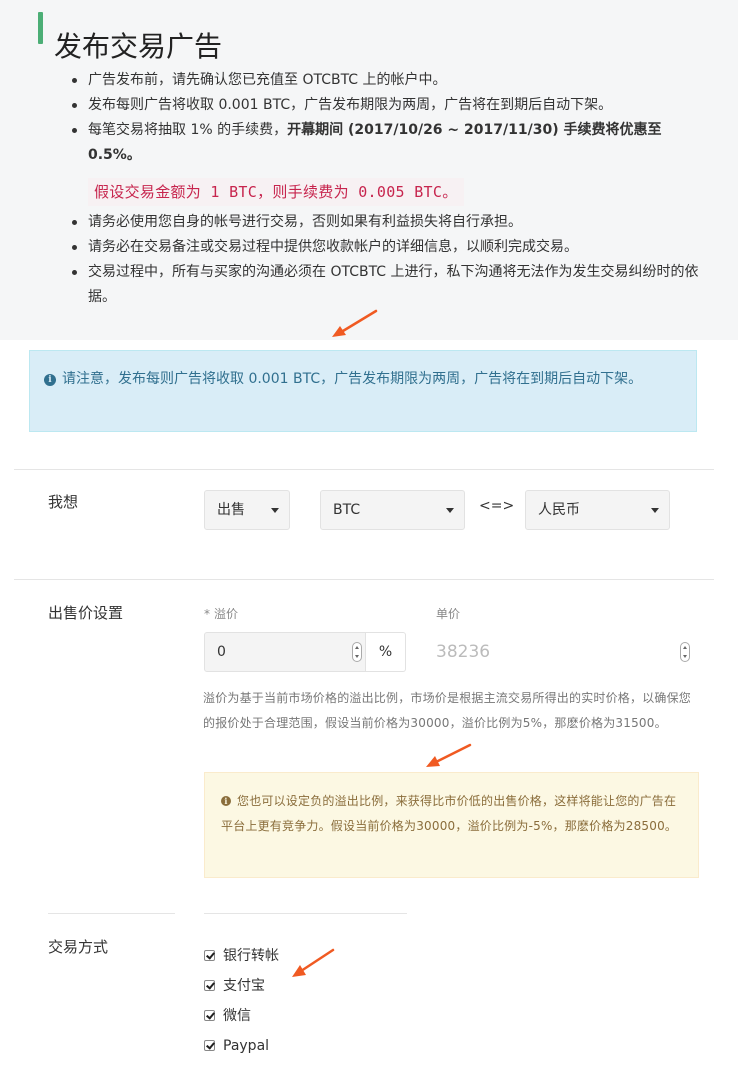  What do you see at coordinates (251, 956) in the screenshot?
I see `payment-option-label: 银行转帐` at bounding box center [251, 956].